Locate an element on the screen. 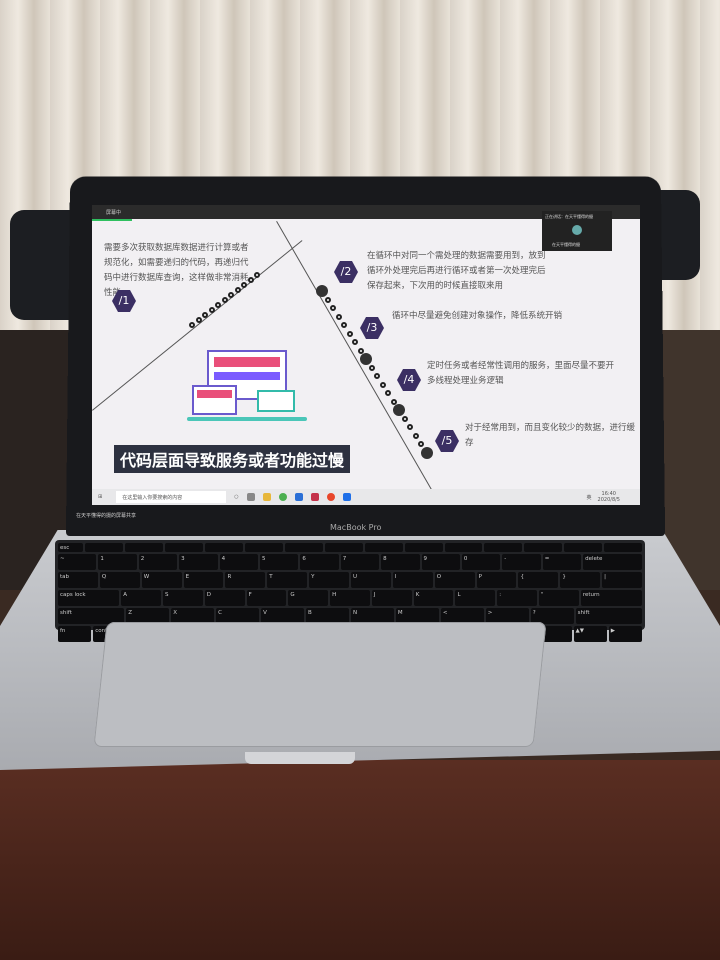 This screenshot has width=720, height=960. key: fn is located at coordinates (75, 634).